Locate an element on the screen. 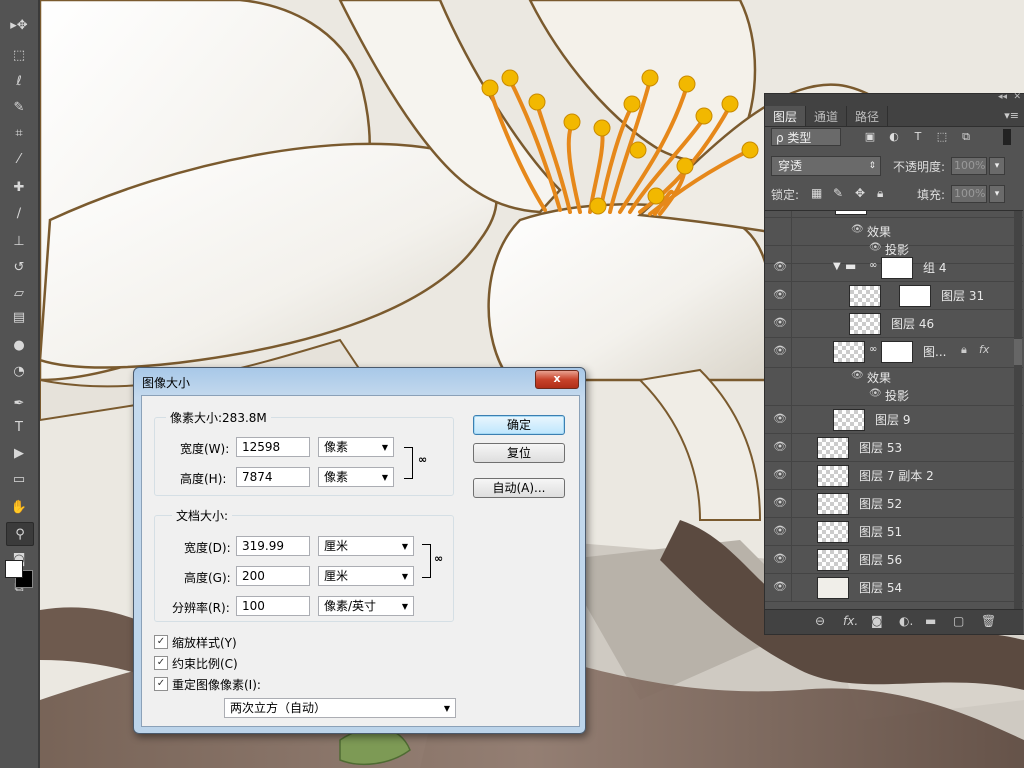 The image size is (1024, 768). blend-mode-select: 穿透 ⇕ is located at coordinates (826, 166).